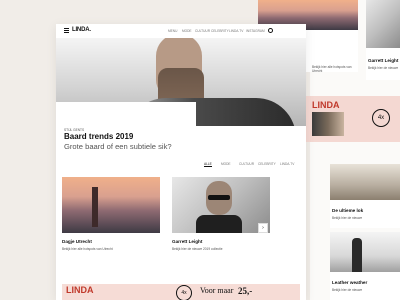 The width and height of the screenshot is (400, 300). I want to click on bg-garrett-title: Garrett Leight, so click(383, 60).